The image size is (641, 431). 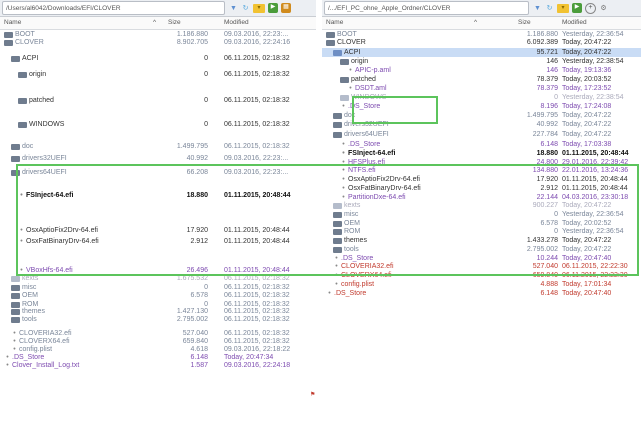 What do you see at coordinates (481, 214) in the screenshot?
I see `folder-row: misc 0 Yesterday, 22:36:54` at bounding box center [481, 214].